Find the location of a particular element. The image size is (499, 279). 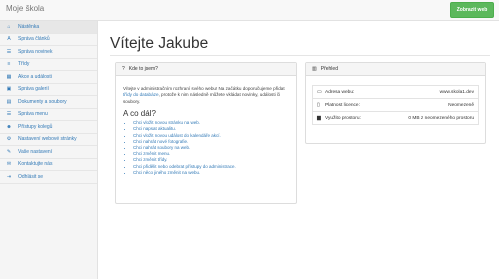

calendar-icon: ▦ is located at coordinates (9, 76).